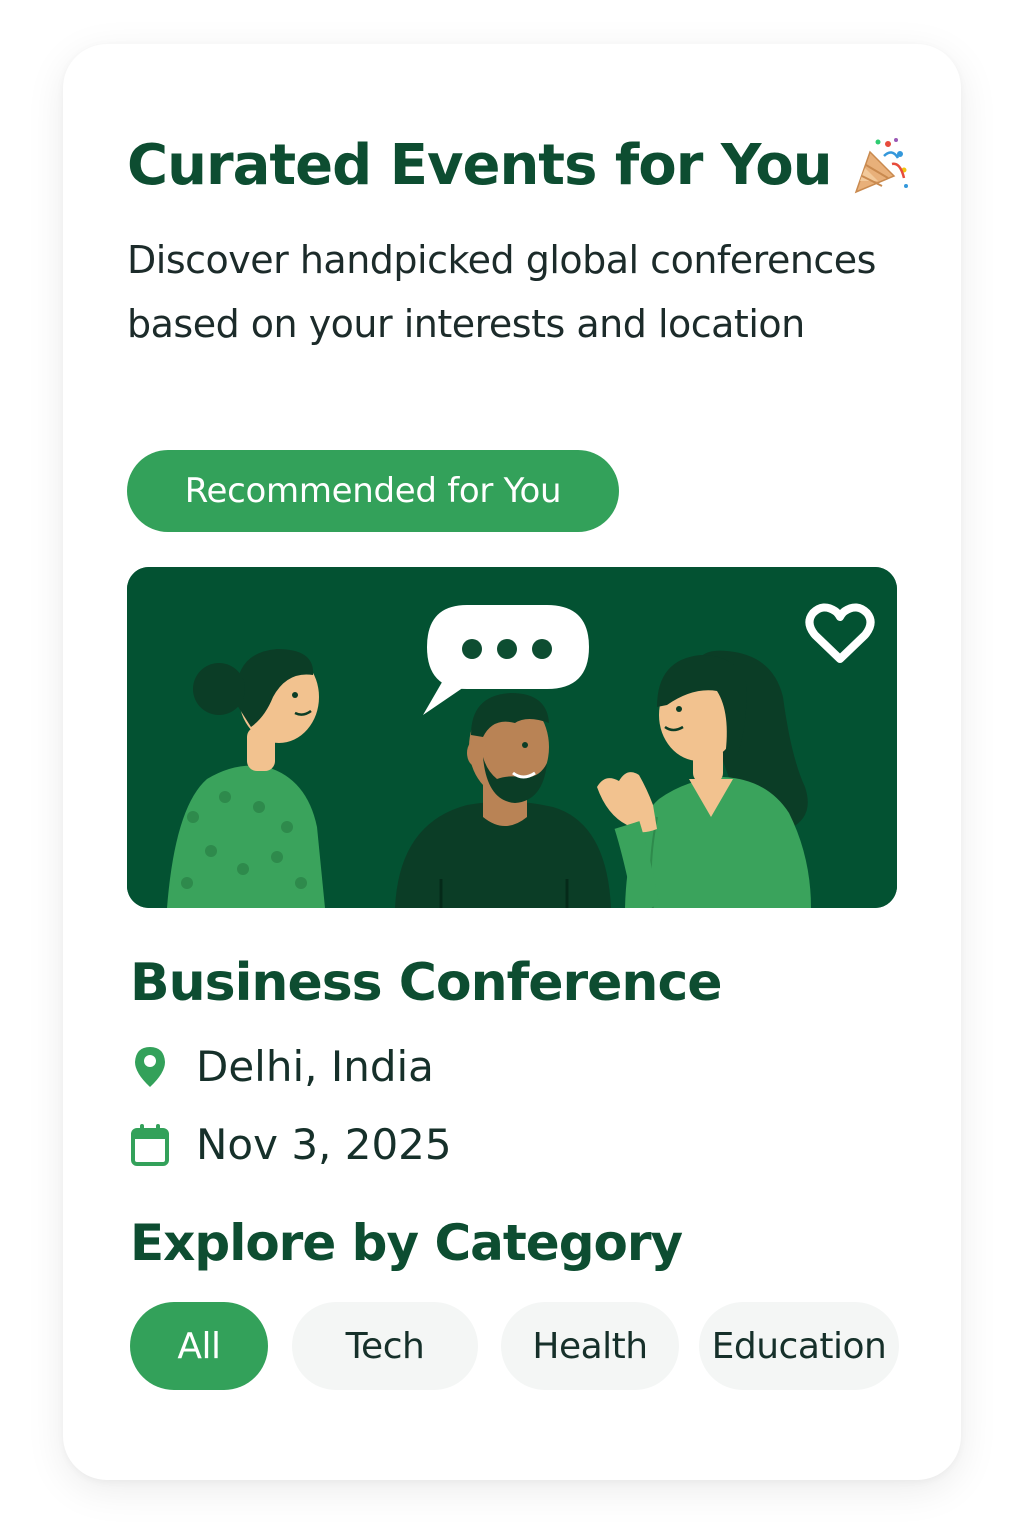  I want to click on event-location: Delhi, India, so click(282, 1066).